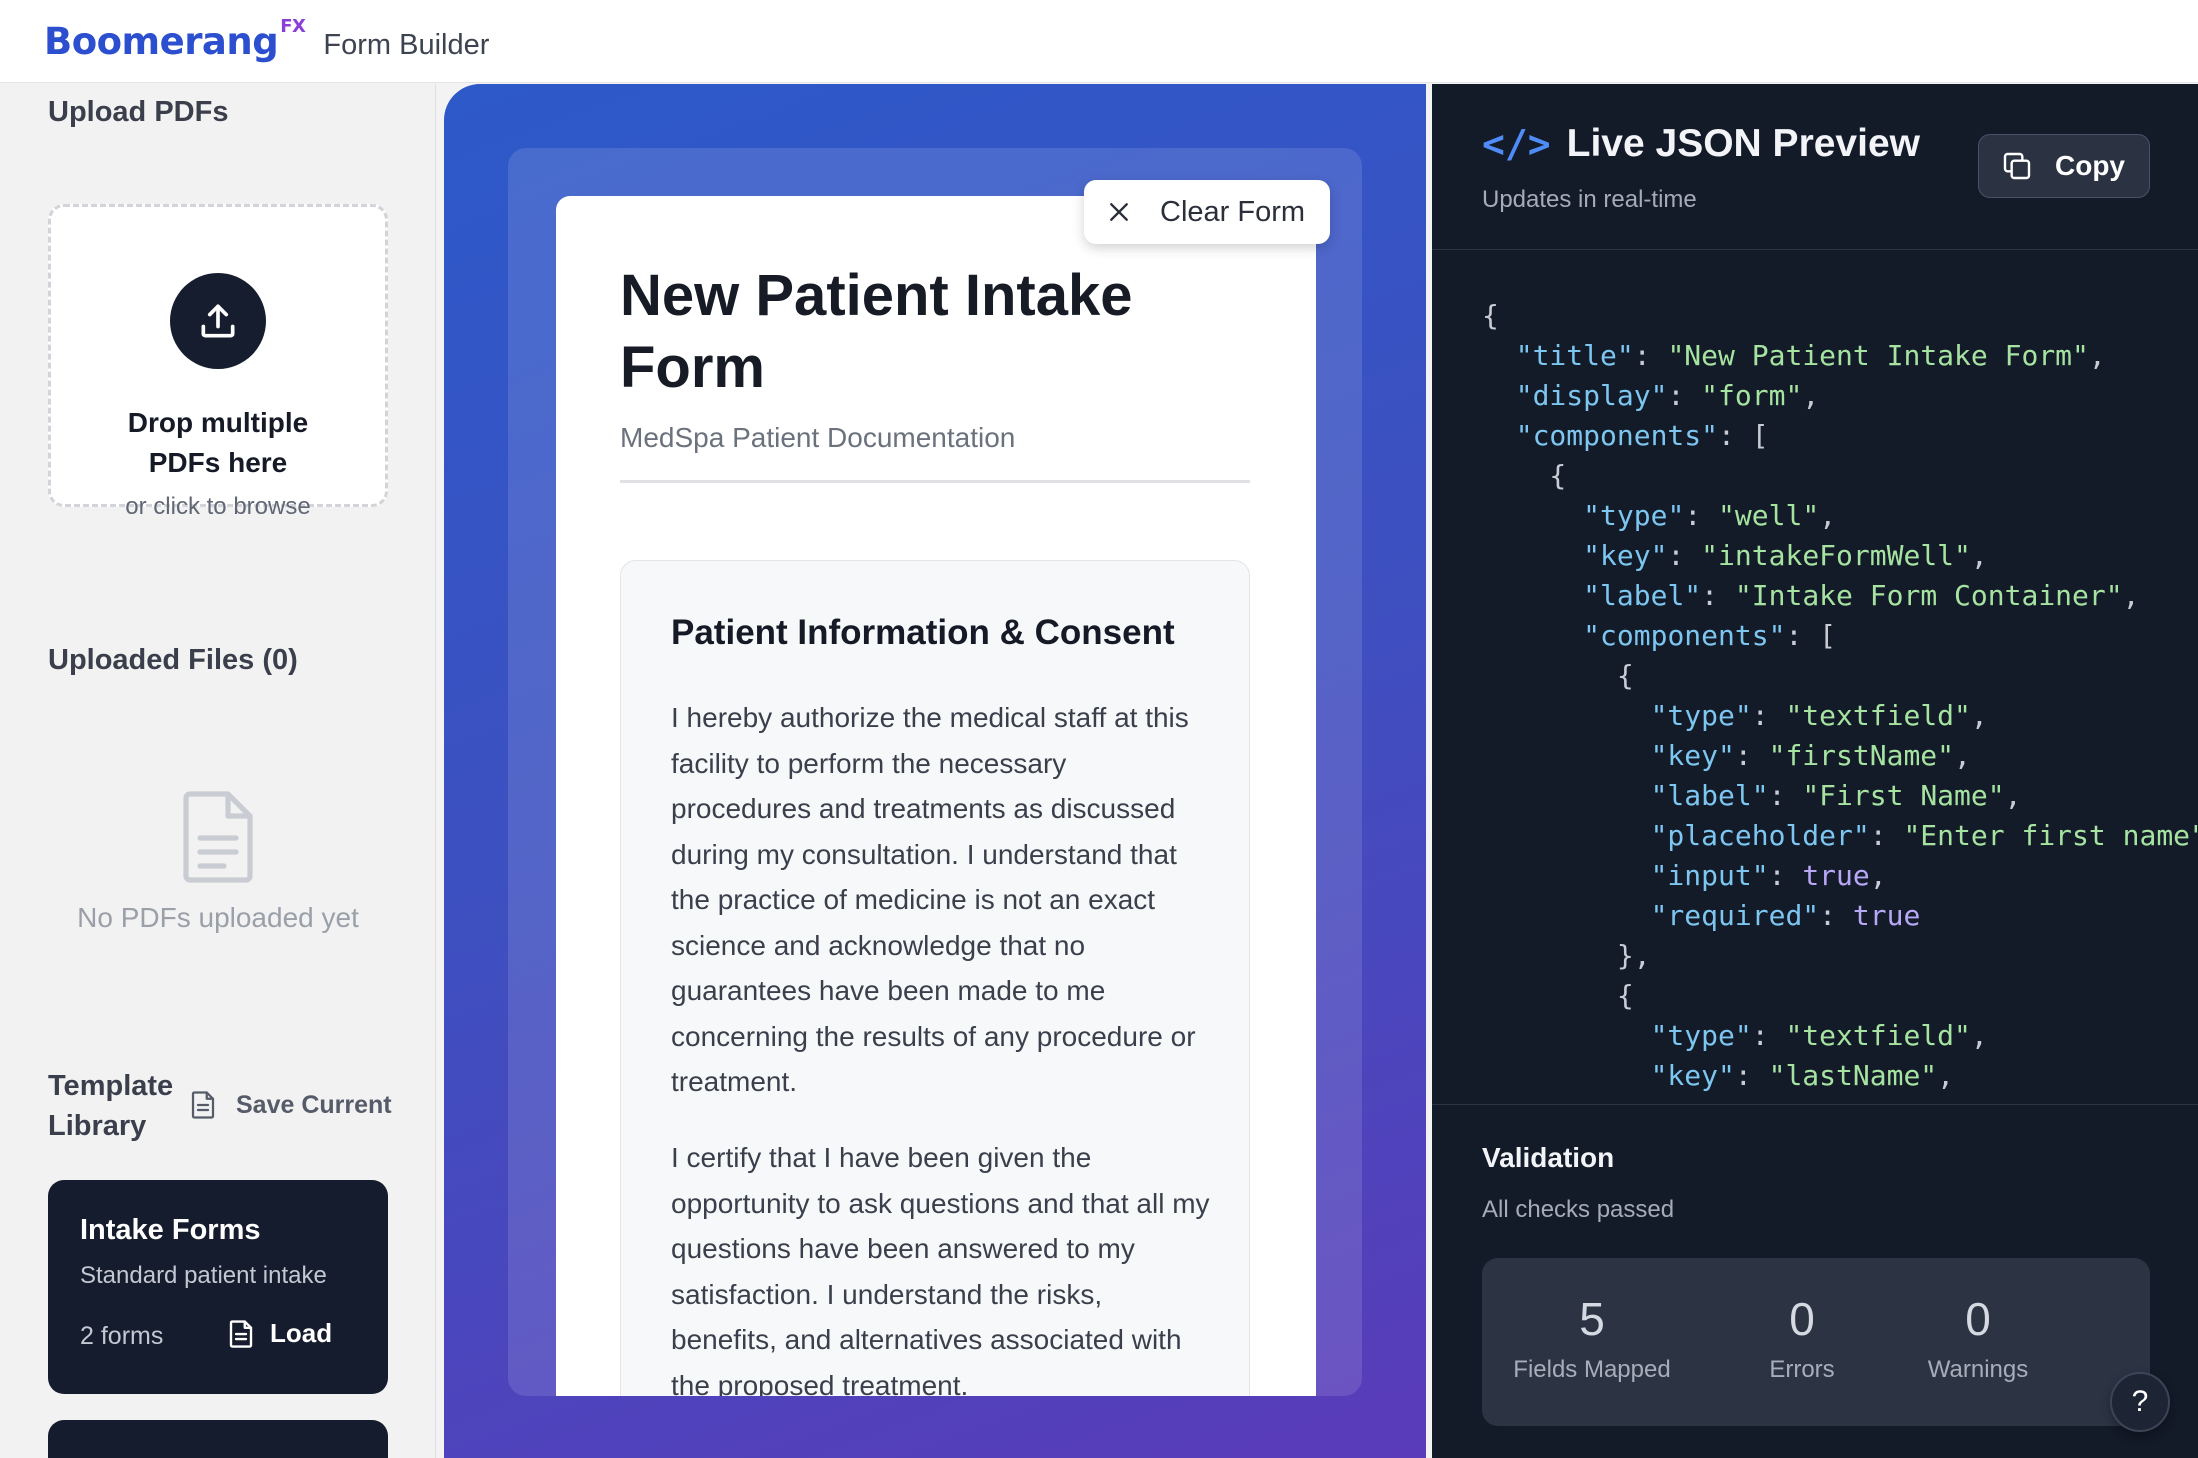  What do you see at coordinates (218, 1439) in the screenshot?
I see `template-card-partial` at bounding box center [218, 1439].